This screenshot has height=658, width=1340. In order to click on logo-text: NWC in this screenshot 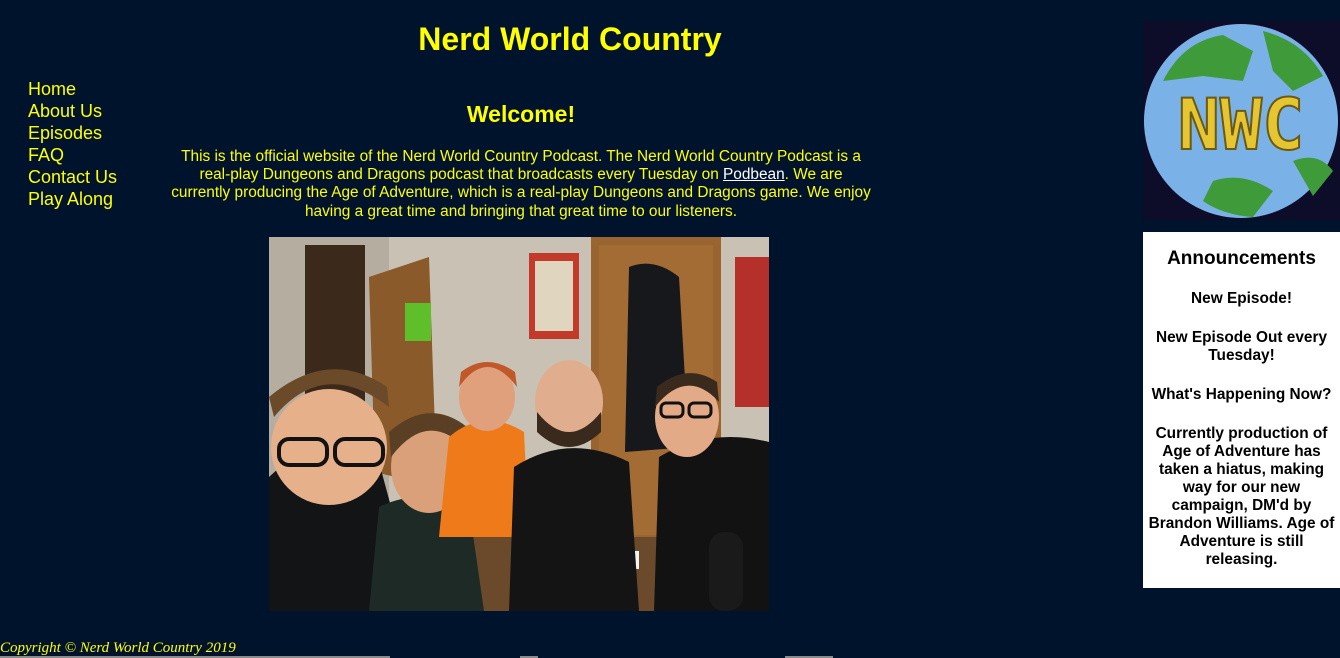, I will do `click(1241, 125)`.